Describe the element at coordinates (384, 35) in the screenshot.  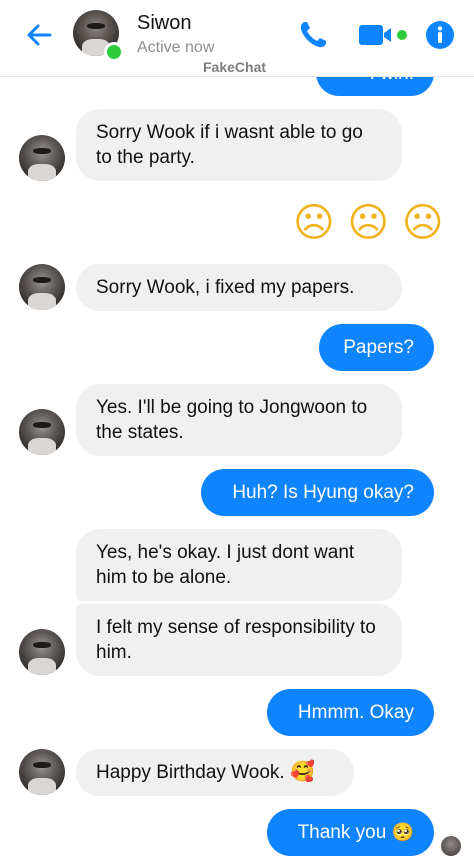
I see `video-camera-icon` at that location.